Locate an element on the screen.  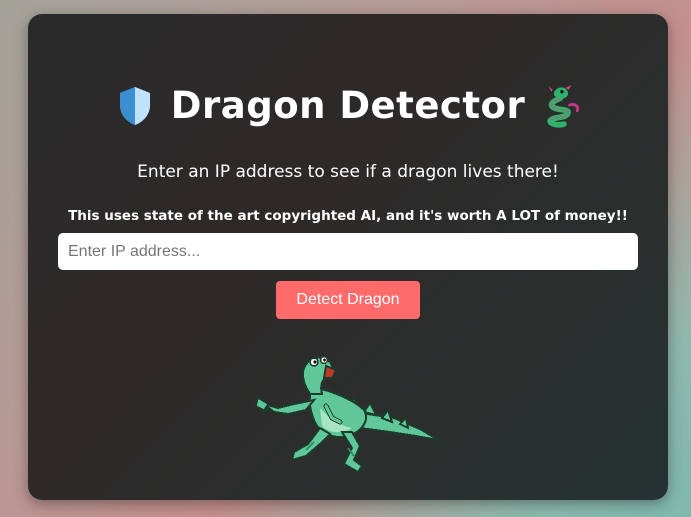
title-row: Dragon Detector is located at coordinates (348, 106).